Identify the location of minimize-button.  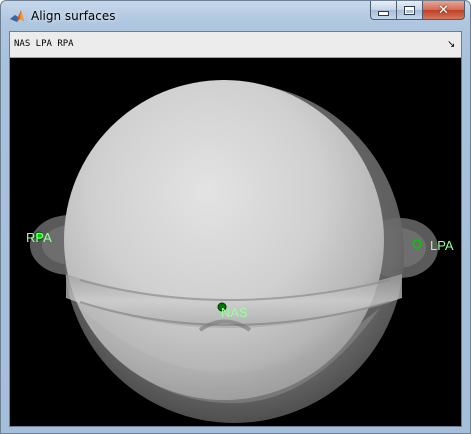
(383, 10).